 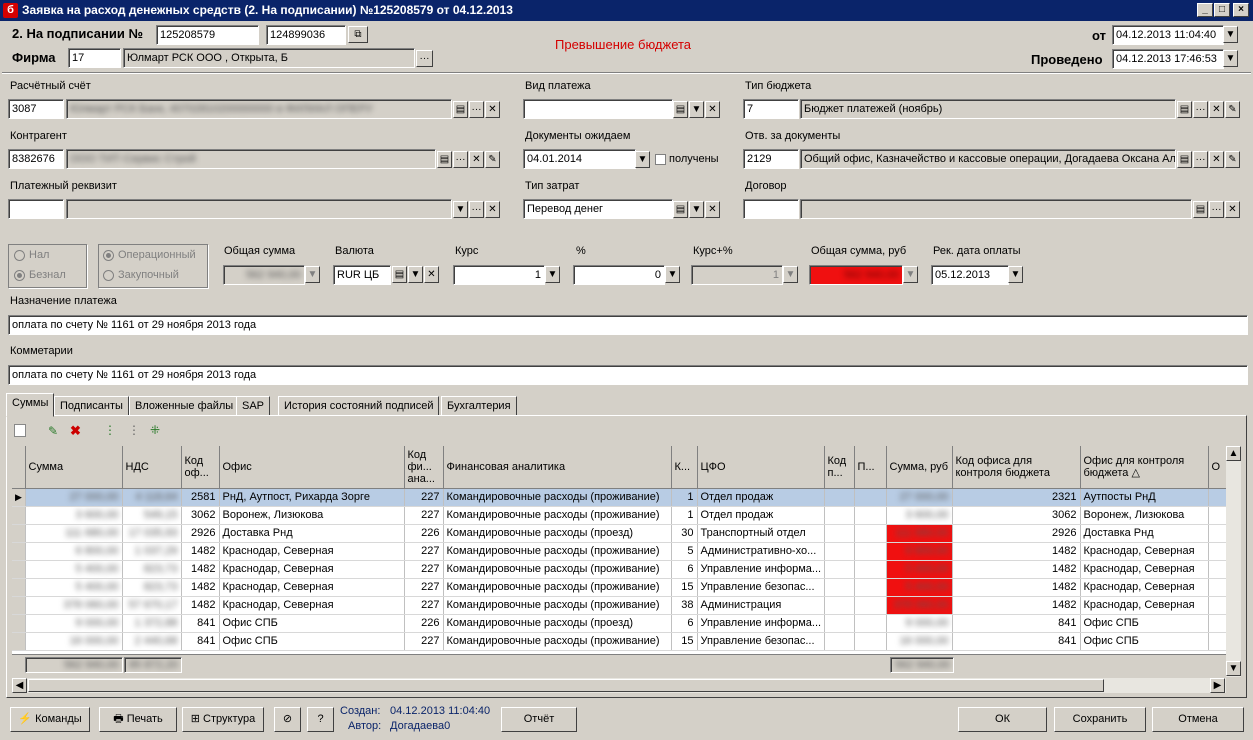 What do you see at coordinates (499, 275) in the screenshot?
I see `rate-field: 1` at bounding box center [499, 275].